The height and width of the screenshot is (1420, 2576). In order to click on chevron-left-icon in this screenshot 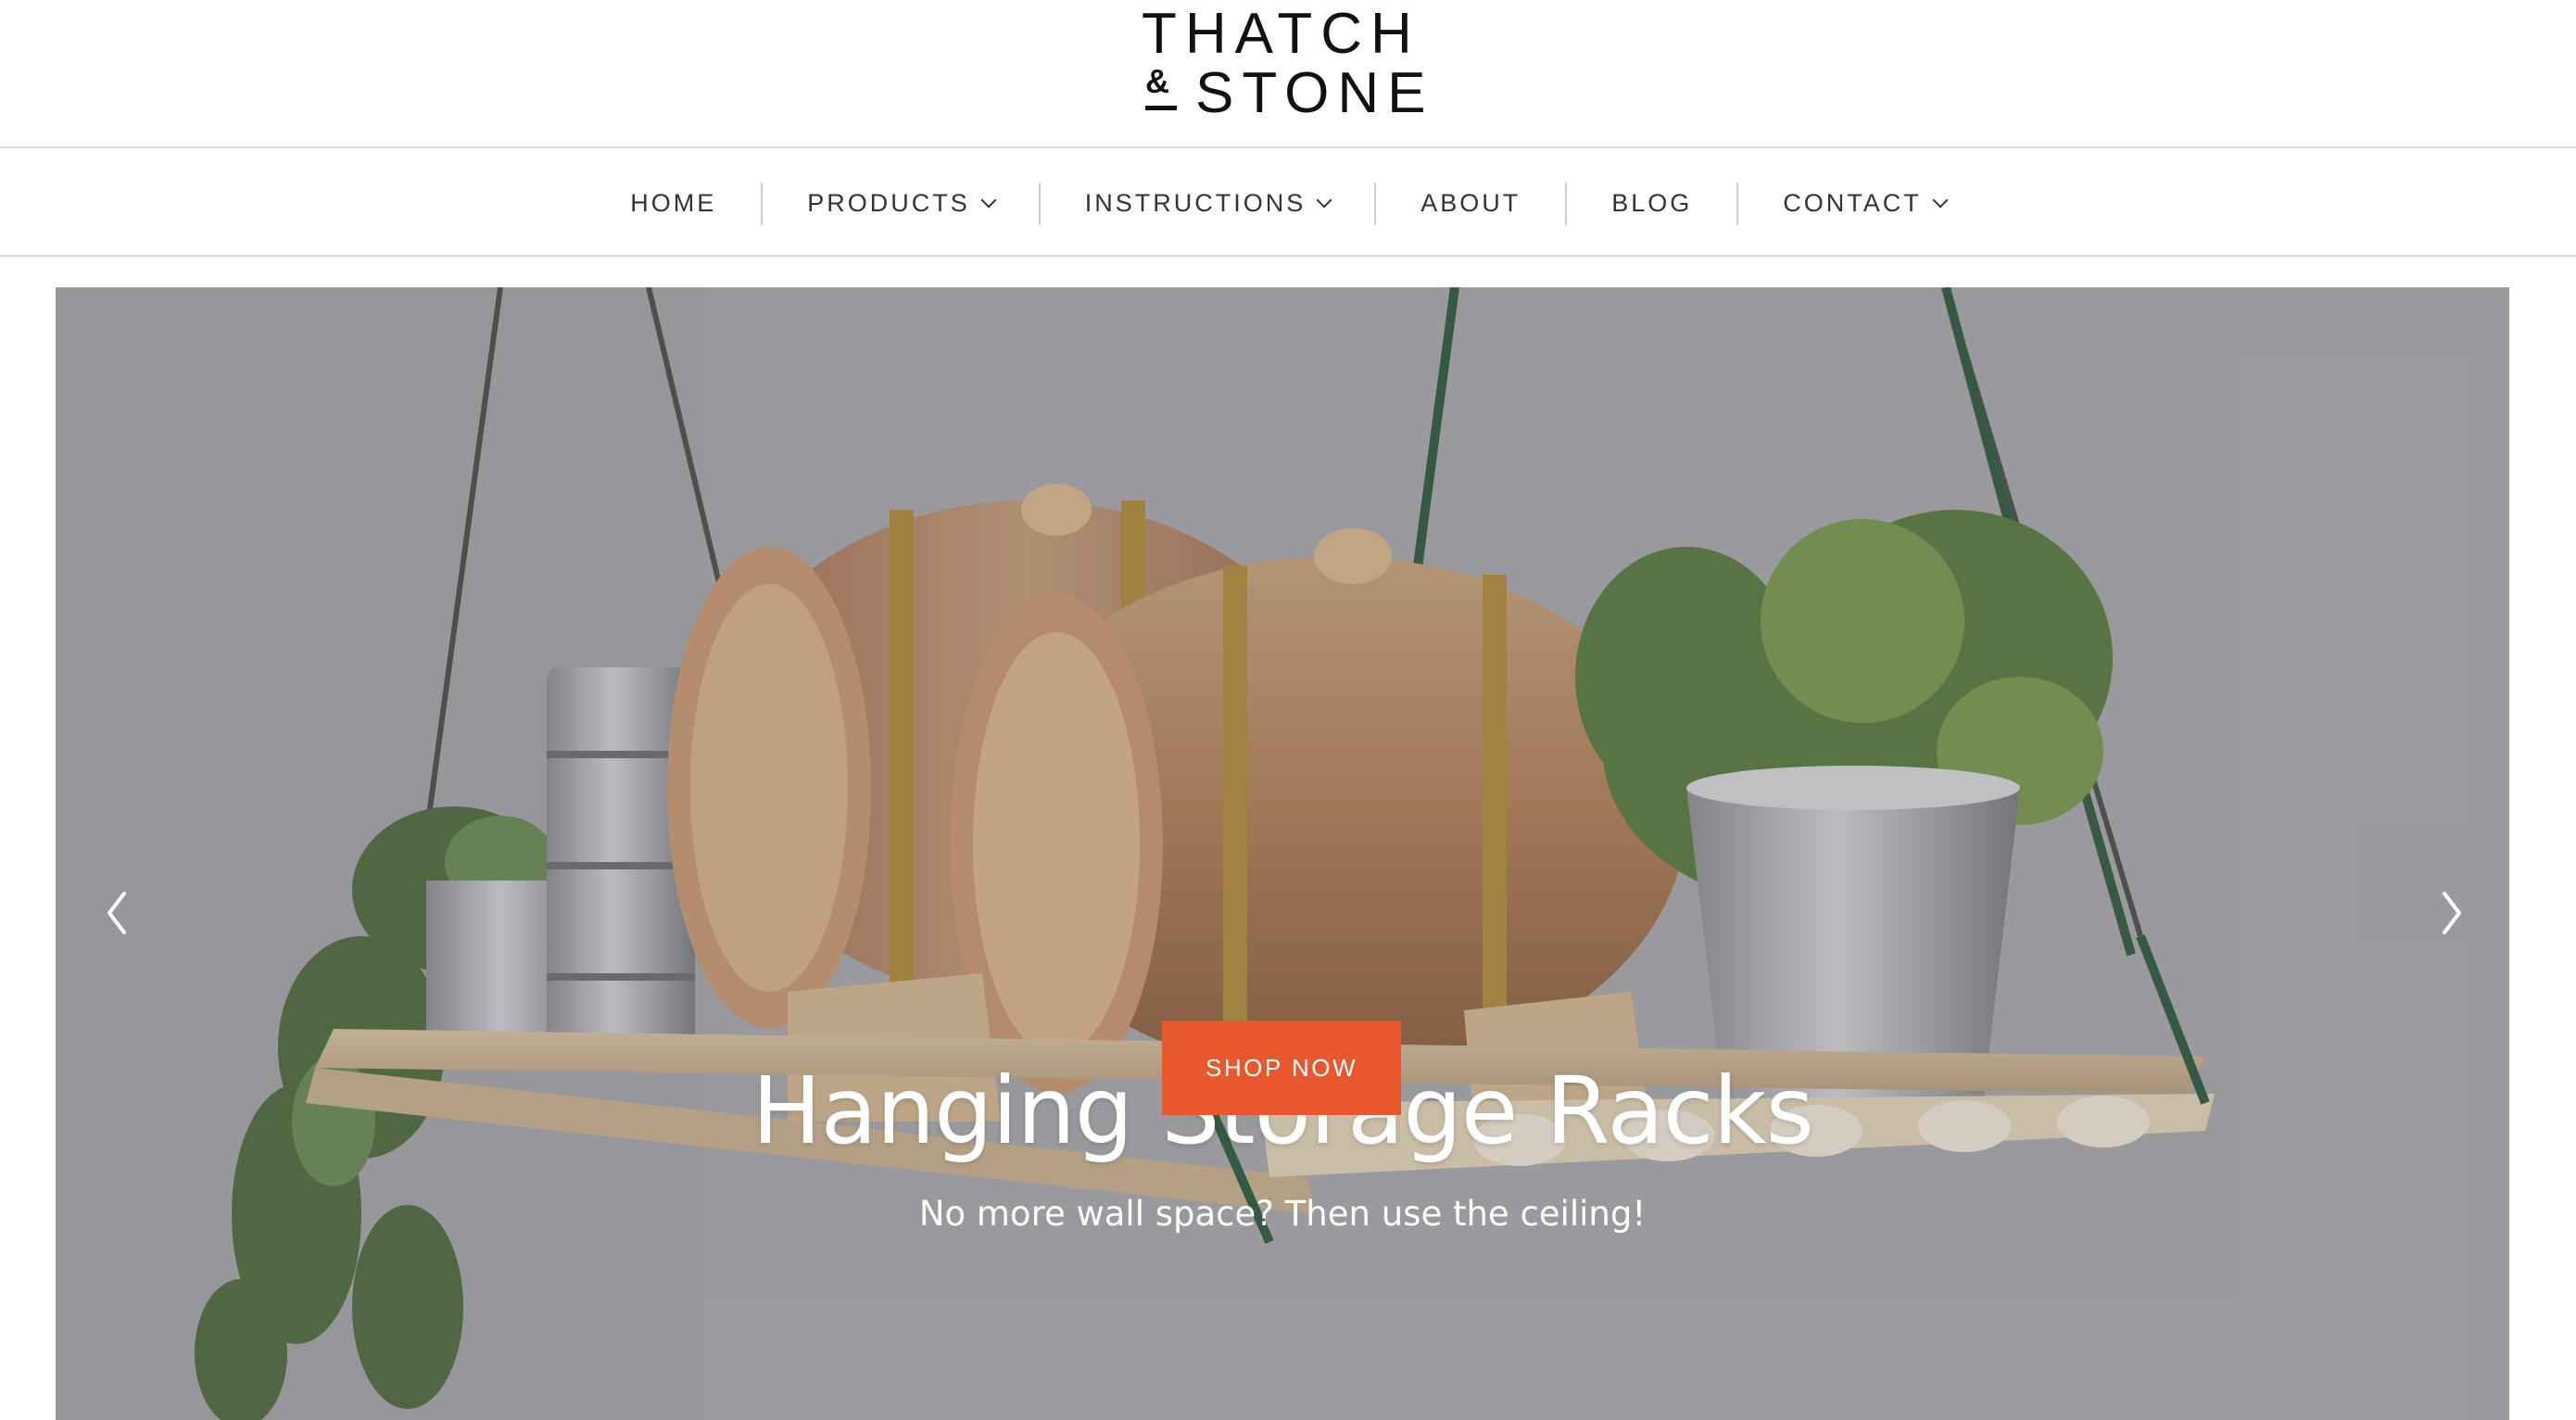, I will do `click(116, 913)`.